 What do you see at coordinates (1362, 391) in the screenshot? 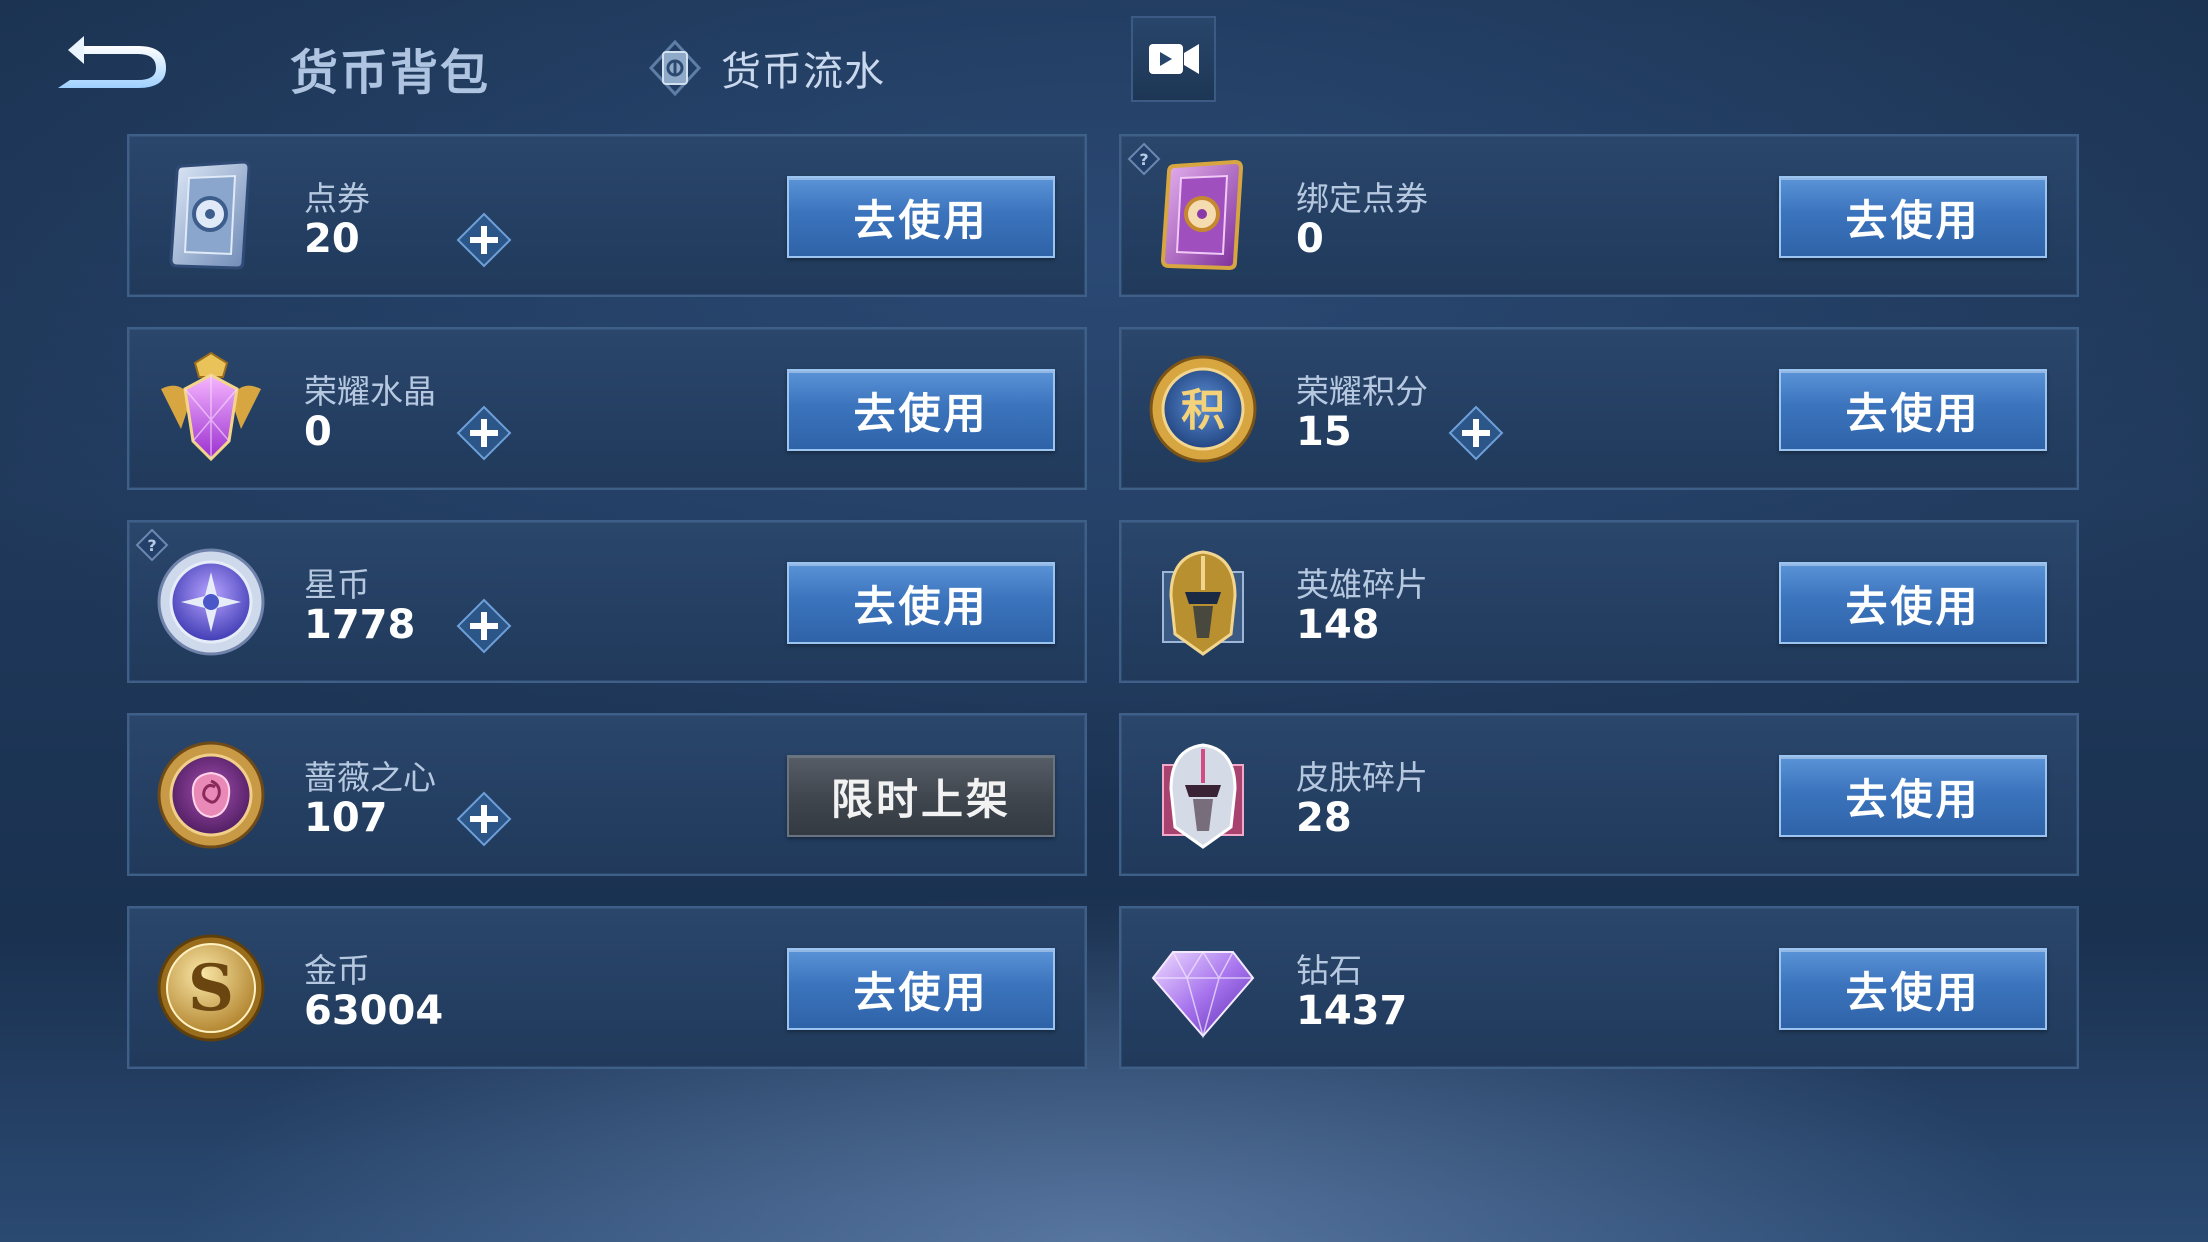
I see `currency-name: 荣耀积分` at bounding box center [1362, 391].